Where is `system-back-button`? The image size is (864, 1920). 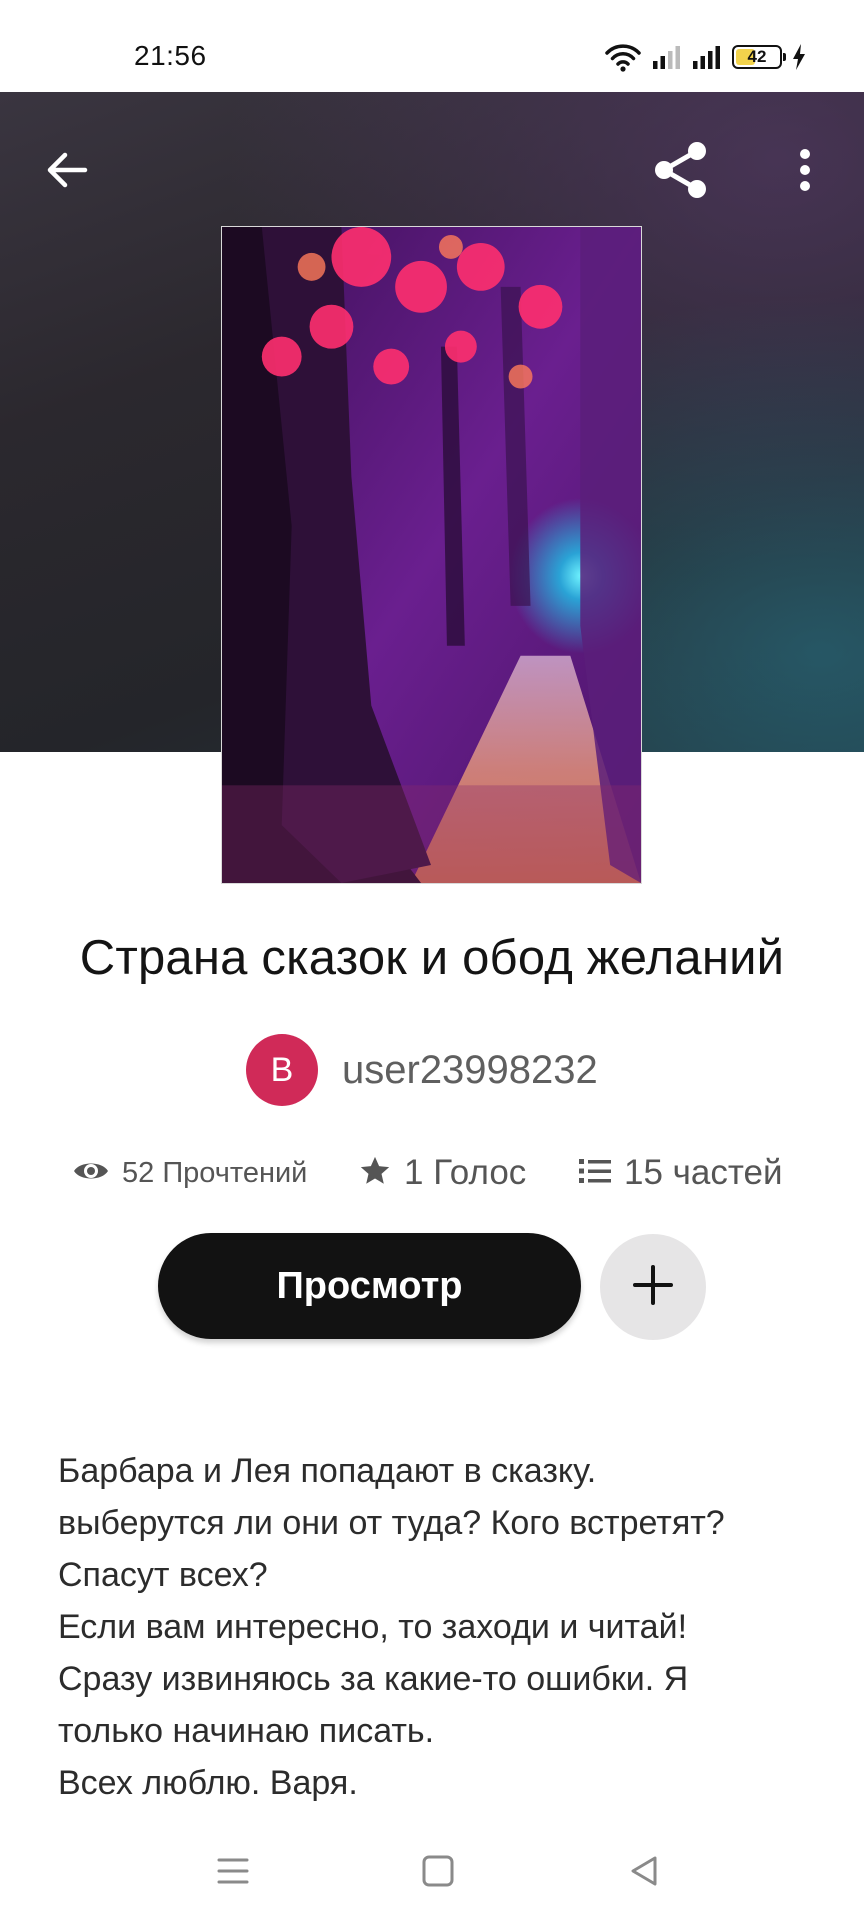 system-back-button is located at coordinates (644, 1873).